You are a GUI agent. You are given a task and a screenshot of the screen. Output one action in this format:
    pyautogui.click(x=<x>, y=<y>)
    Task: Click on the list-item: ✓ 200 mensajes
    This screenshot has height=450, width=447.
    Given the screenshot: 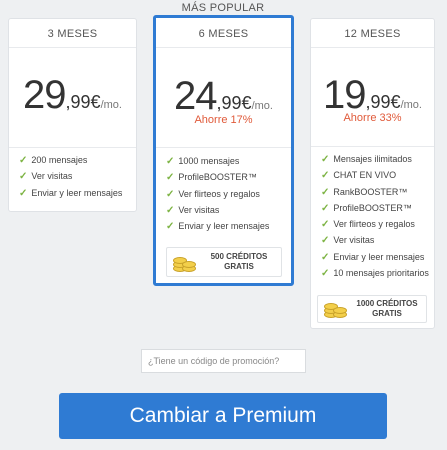 What is the action you would take?
    pyautogui.click(x=74, y=160)
    